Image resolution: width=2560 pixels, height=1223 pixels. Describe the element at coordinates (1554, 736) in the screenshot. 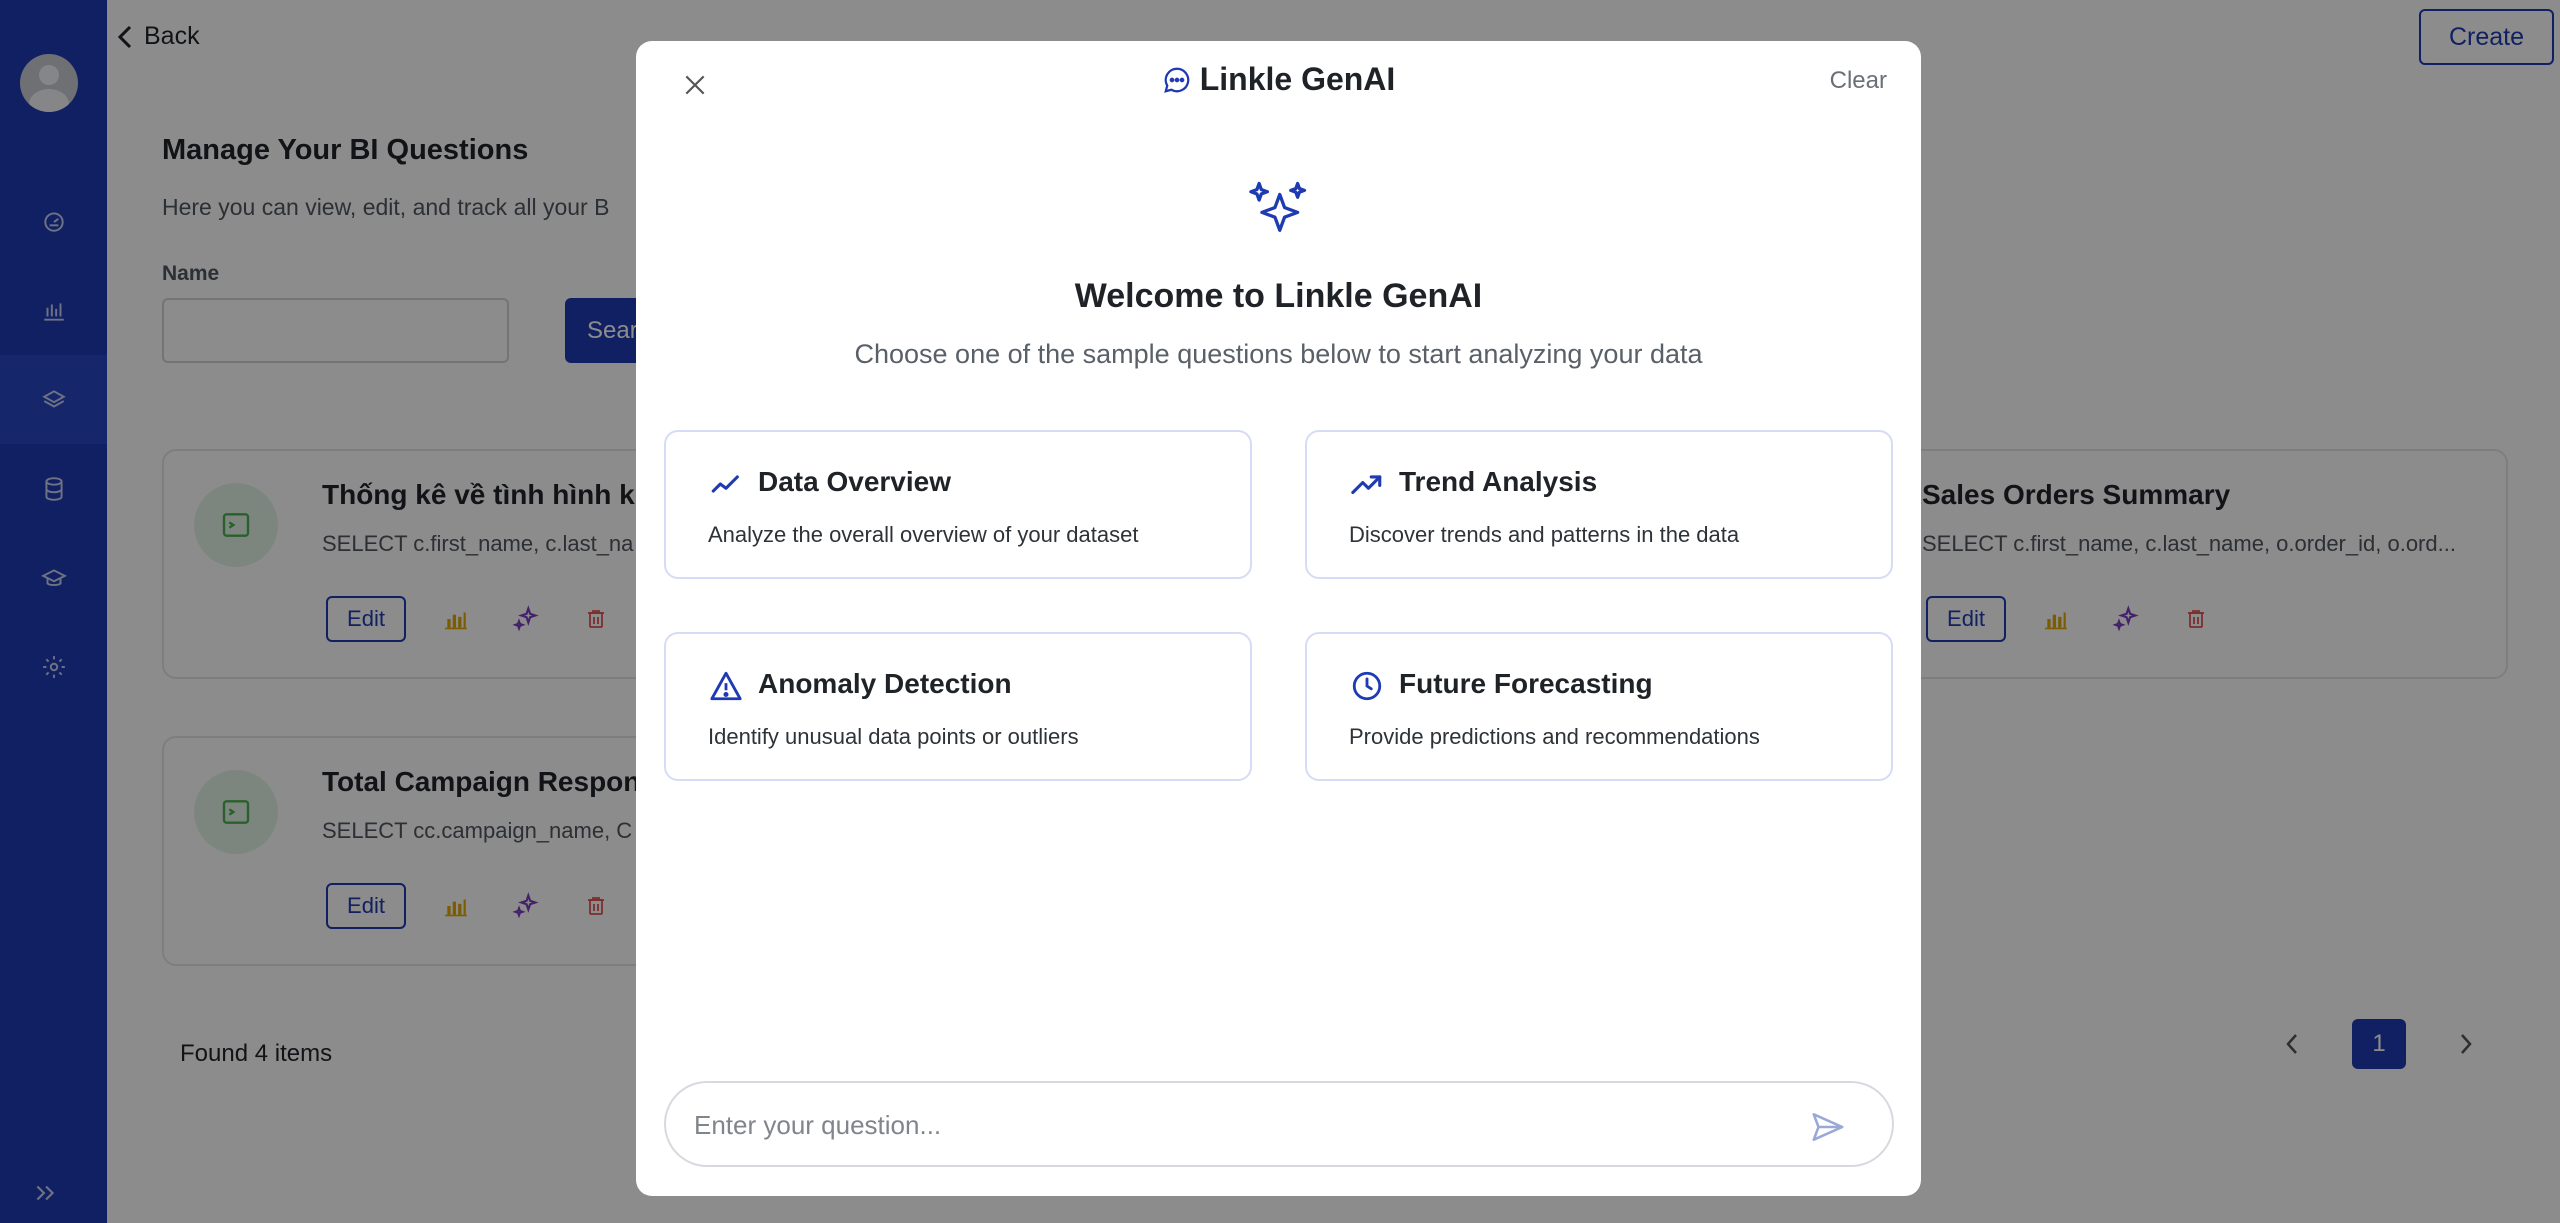

I see `sample-desc: Provide predictions and recommendations` at that location.